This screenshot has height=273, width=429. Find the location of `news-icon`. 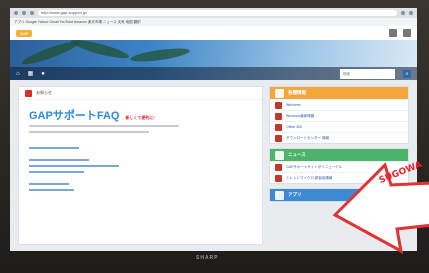

news-icon is located at coordinates (279, 155).